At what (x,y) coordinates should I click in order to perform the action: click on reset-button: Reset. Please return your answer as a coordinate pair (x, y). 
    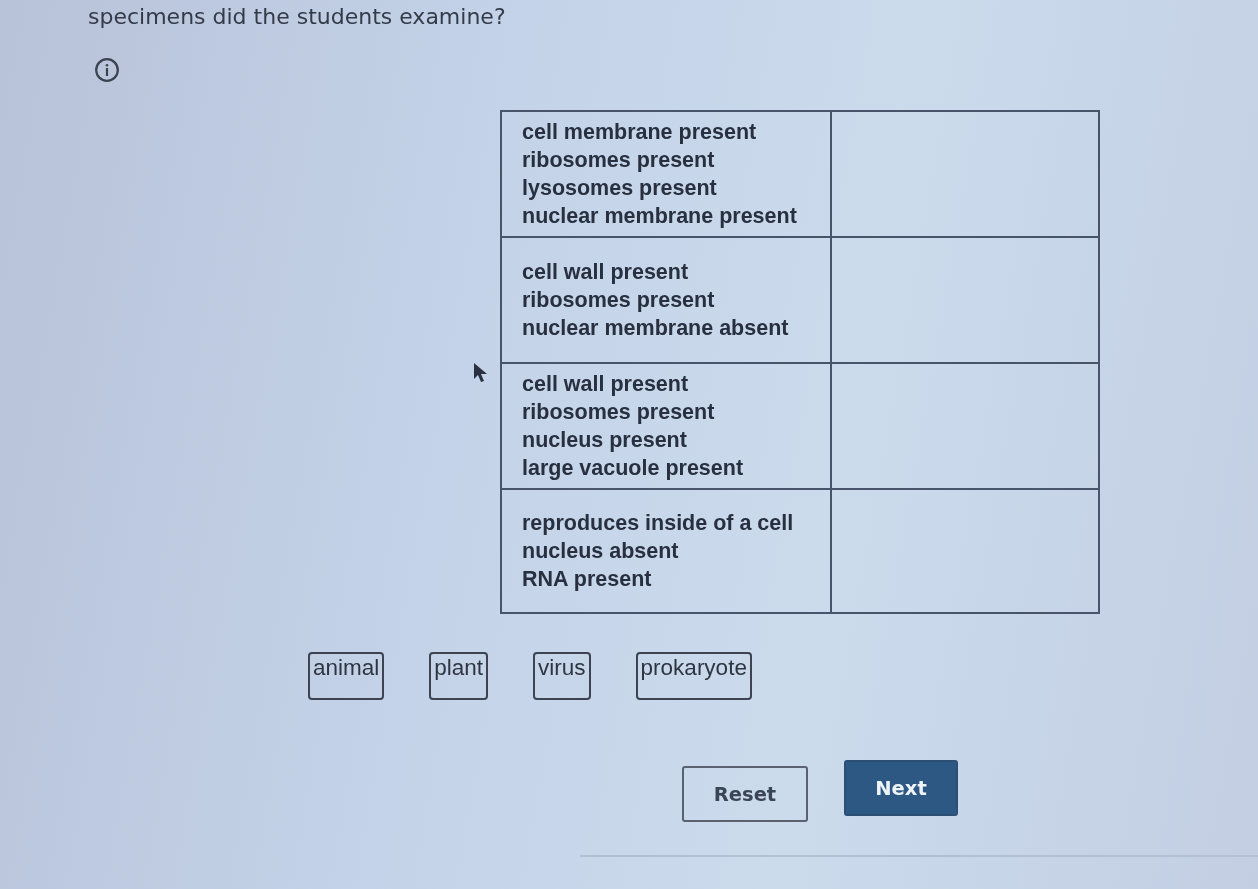
    Looking at the image, I should click on (745, 794).